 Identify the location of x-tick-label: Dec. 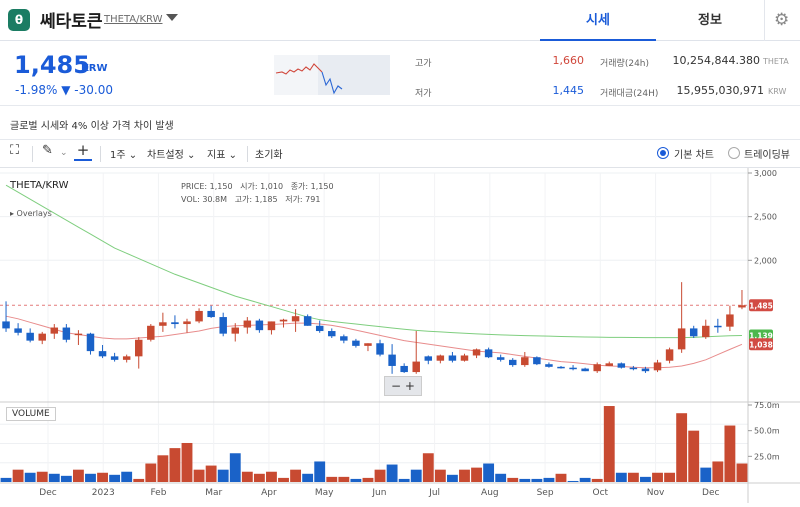
(710, 493).